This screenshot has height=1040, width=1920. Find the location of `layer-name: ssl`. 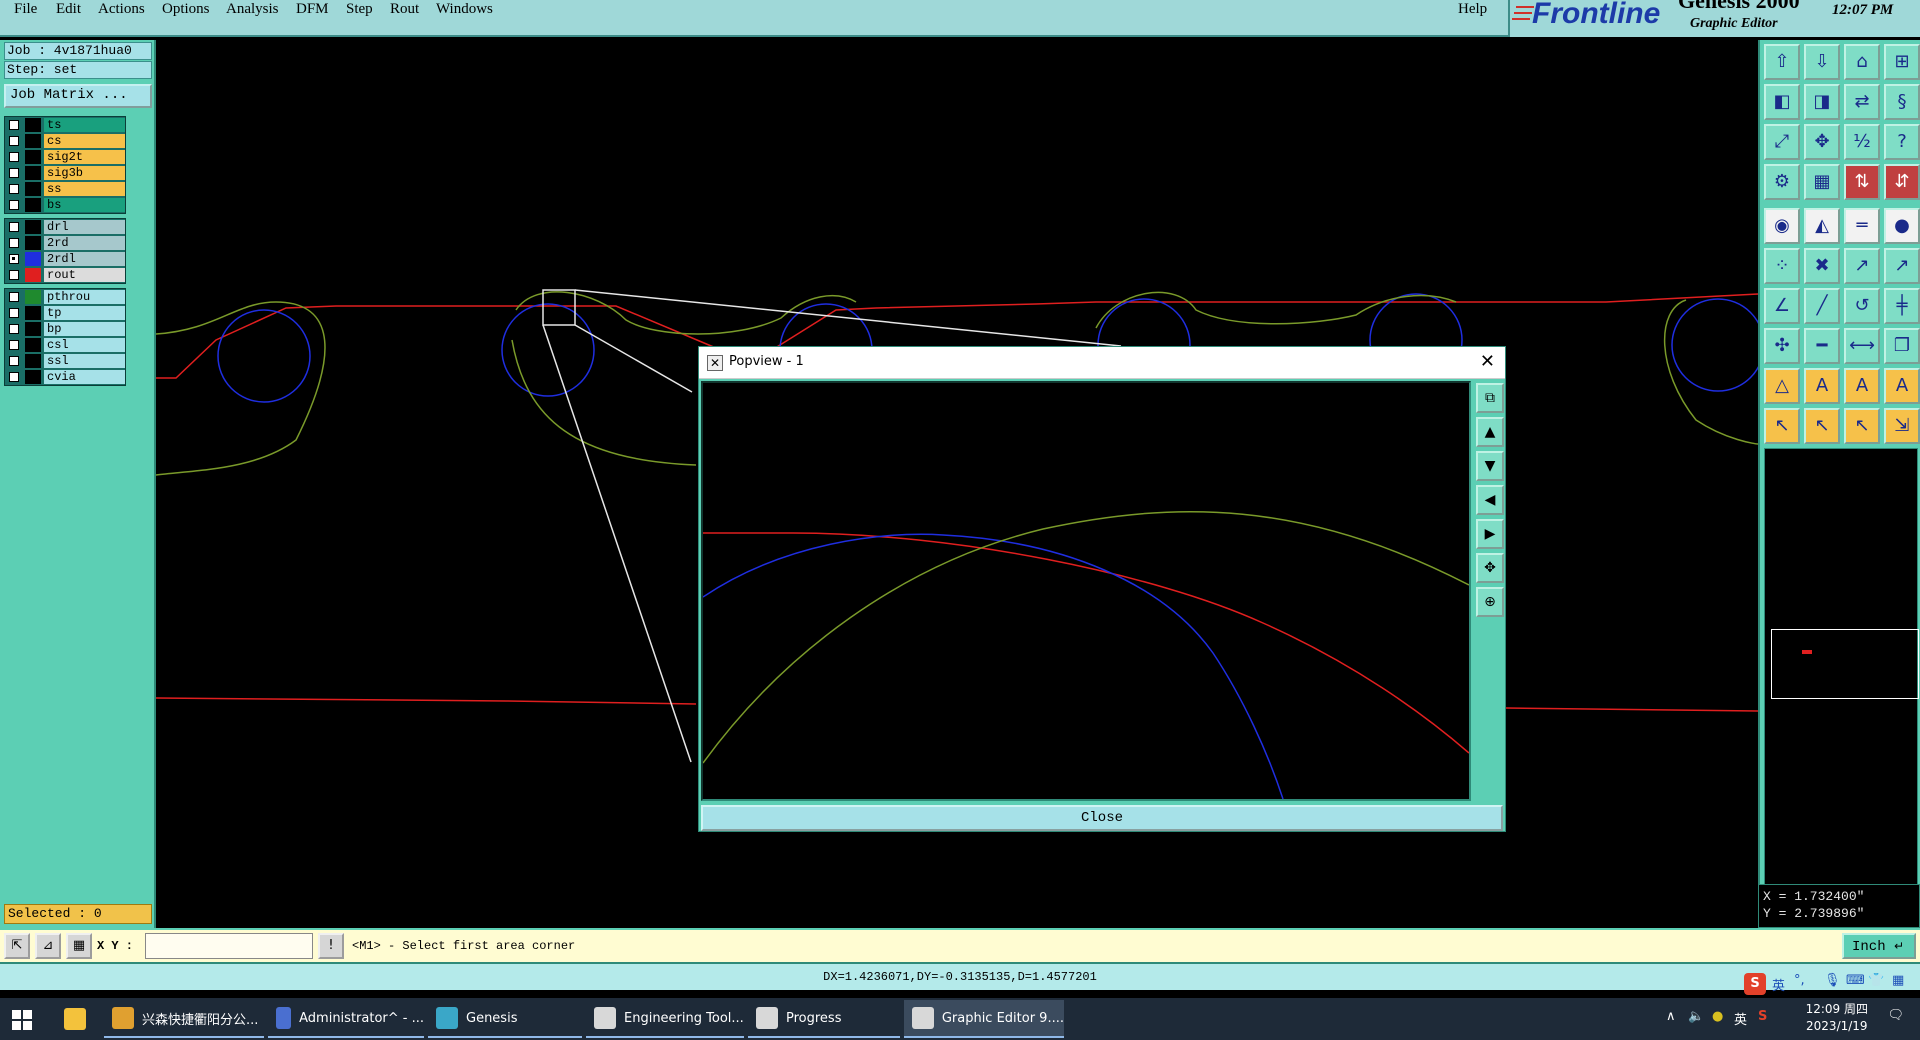

layer-name: ssl is located at coordinates (84, 361).